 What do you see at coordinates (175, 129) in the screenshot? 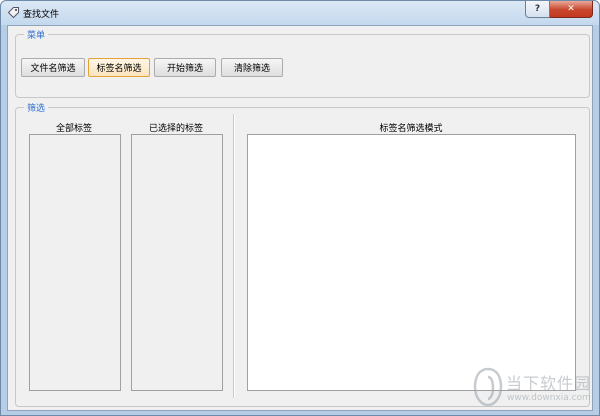
I see `selected-tags-label: 已选择的标签` at bounding box center [175, 129].